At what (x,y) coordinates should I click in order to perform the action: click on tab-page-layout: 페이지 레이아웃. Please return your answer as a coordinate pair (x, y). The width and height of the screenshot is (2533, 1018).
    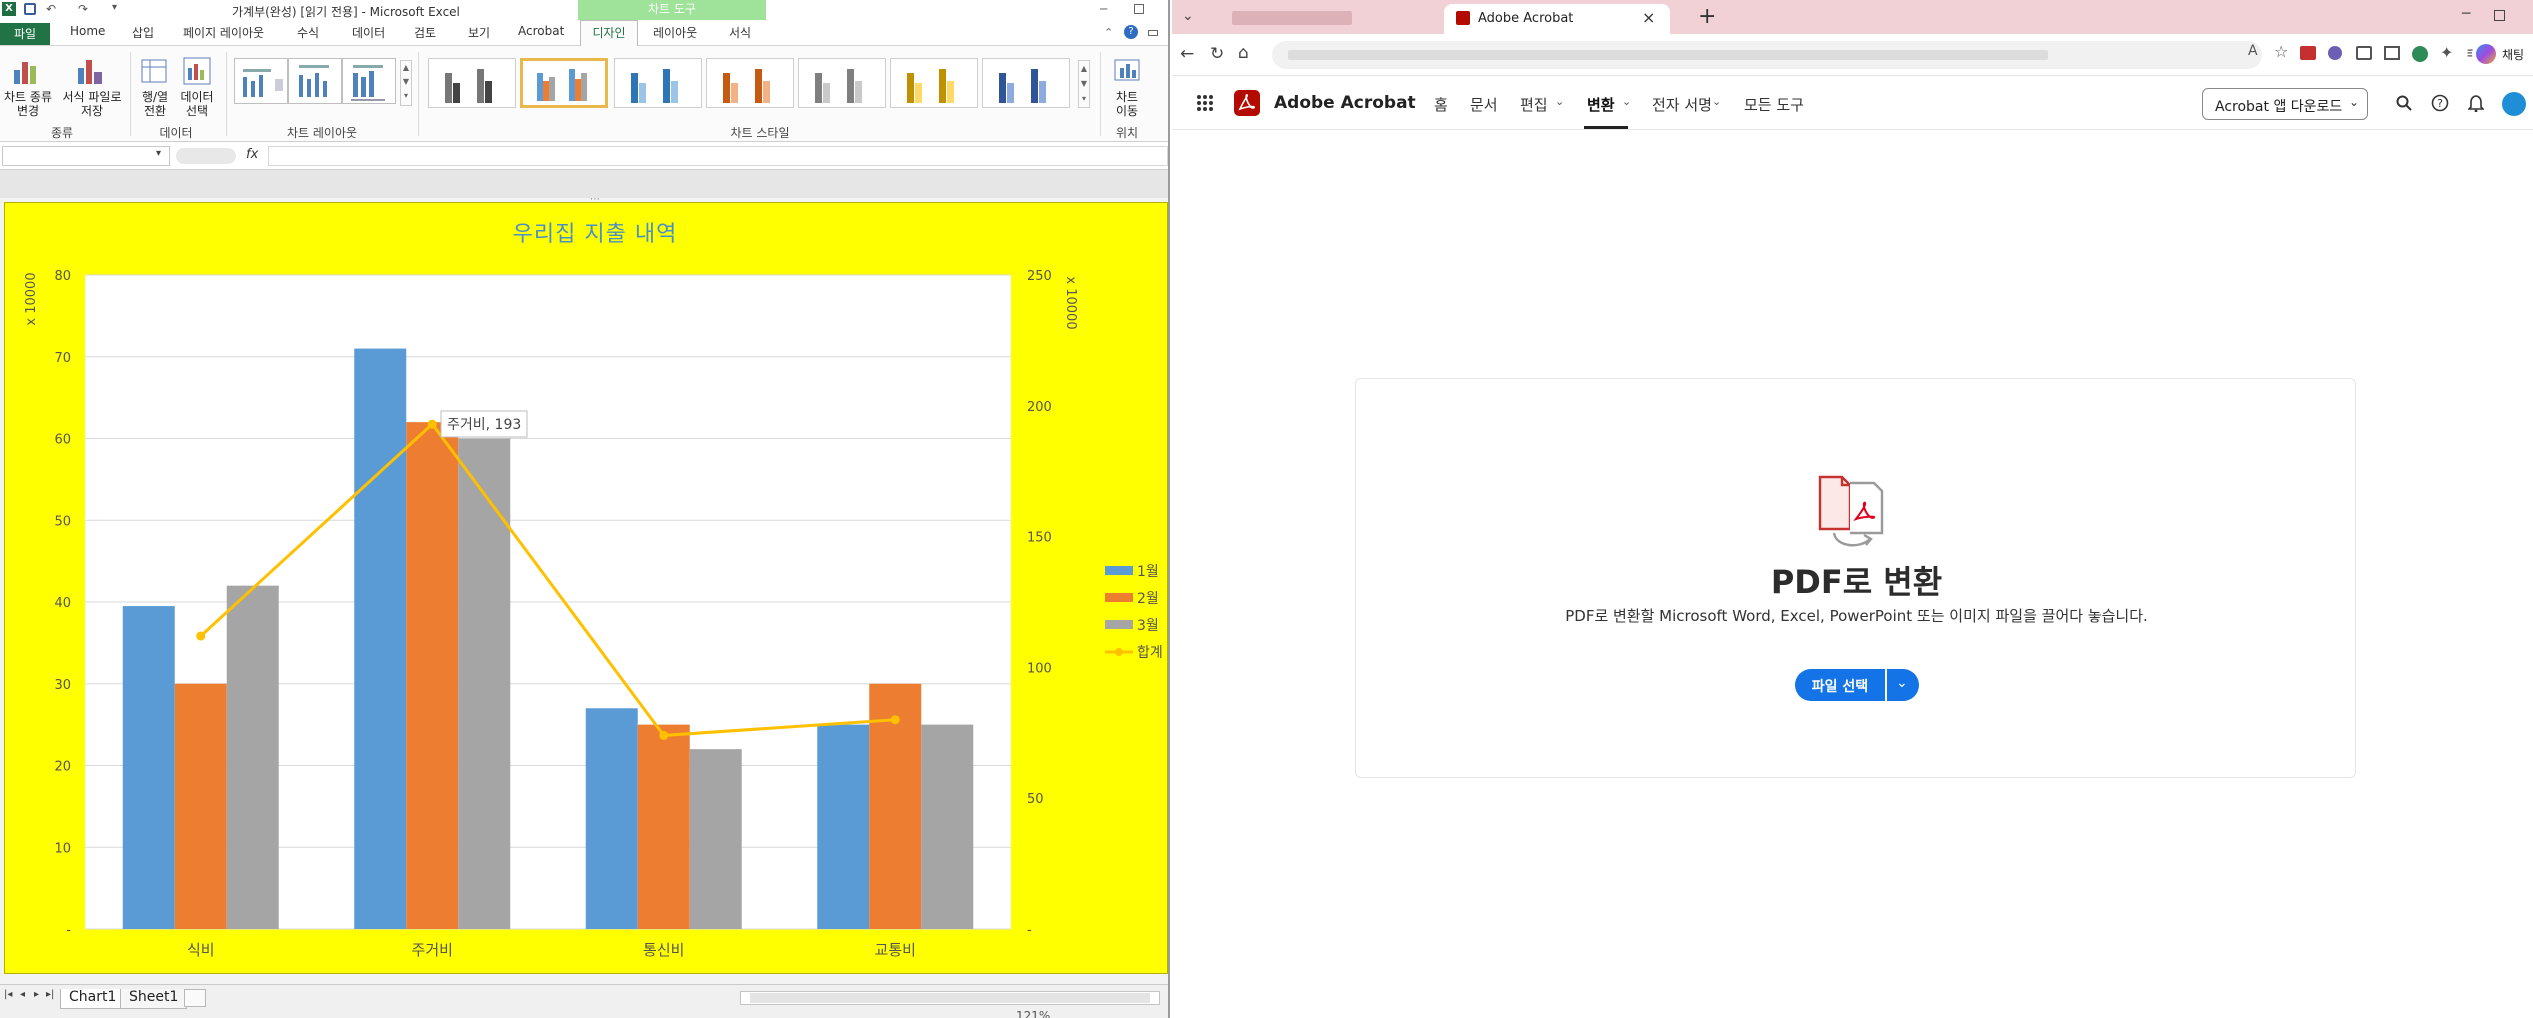
    Looking at the image, I should click on (223, 32).